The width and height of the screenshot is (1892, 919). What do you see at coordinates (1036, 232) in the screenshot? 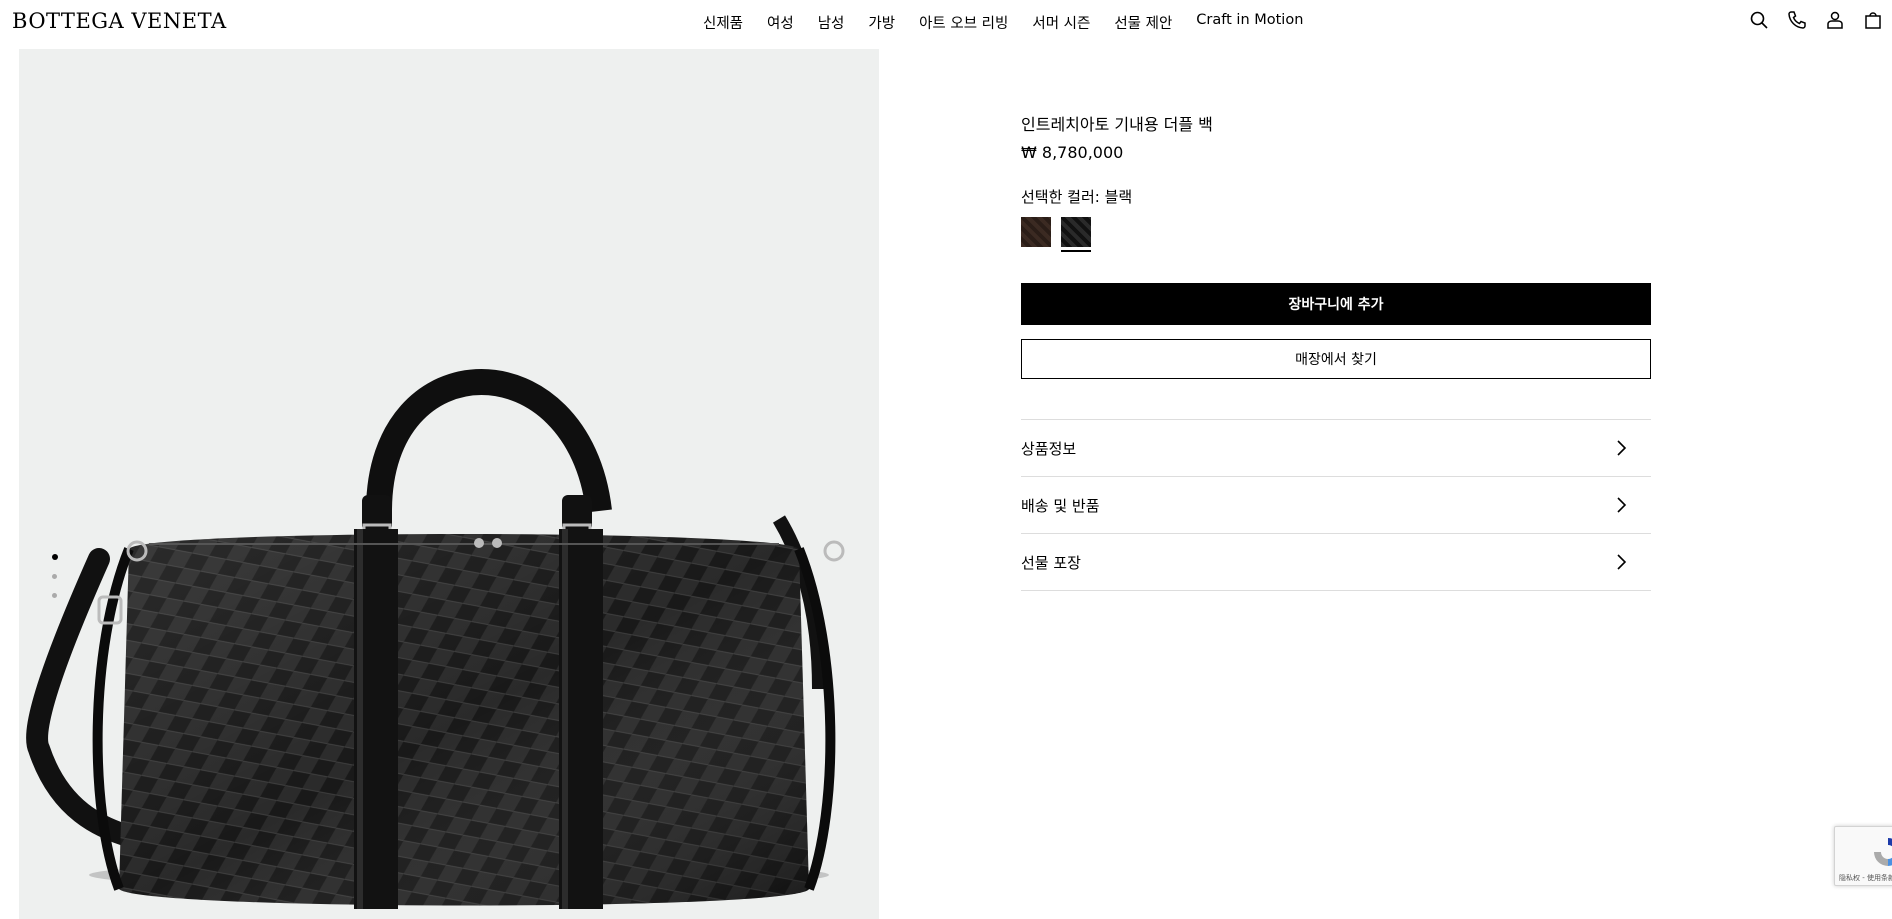
I see `swatch-brown` at bounding box center [1036, 232].